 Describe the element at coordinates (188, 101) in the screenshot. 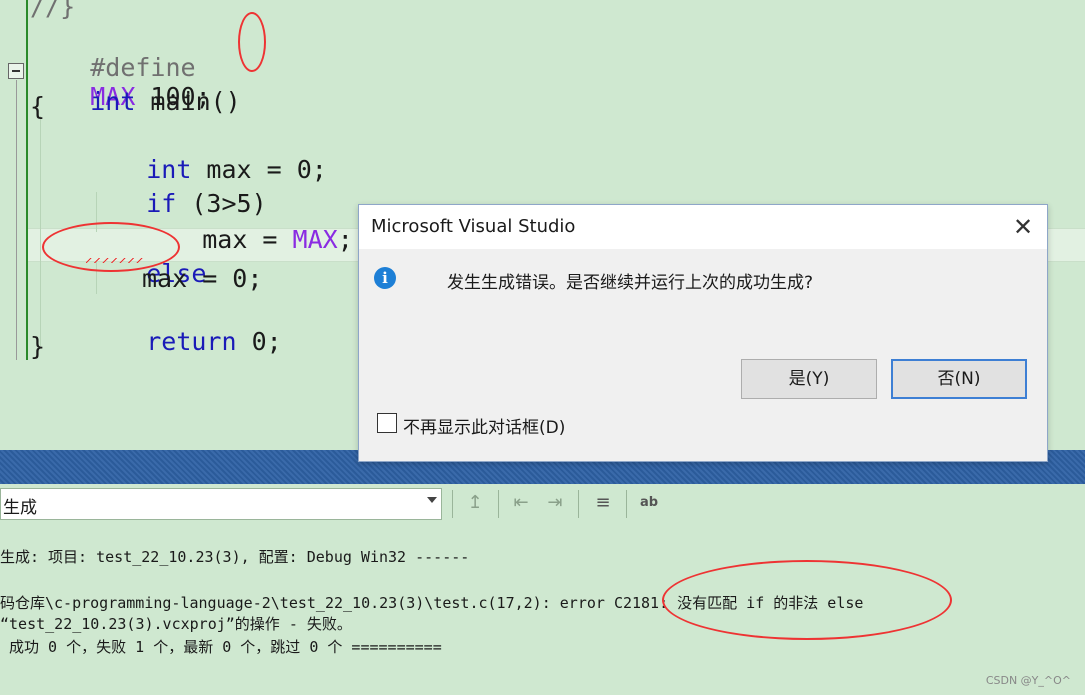

I see `code-text: main()` at that location.